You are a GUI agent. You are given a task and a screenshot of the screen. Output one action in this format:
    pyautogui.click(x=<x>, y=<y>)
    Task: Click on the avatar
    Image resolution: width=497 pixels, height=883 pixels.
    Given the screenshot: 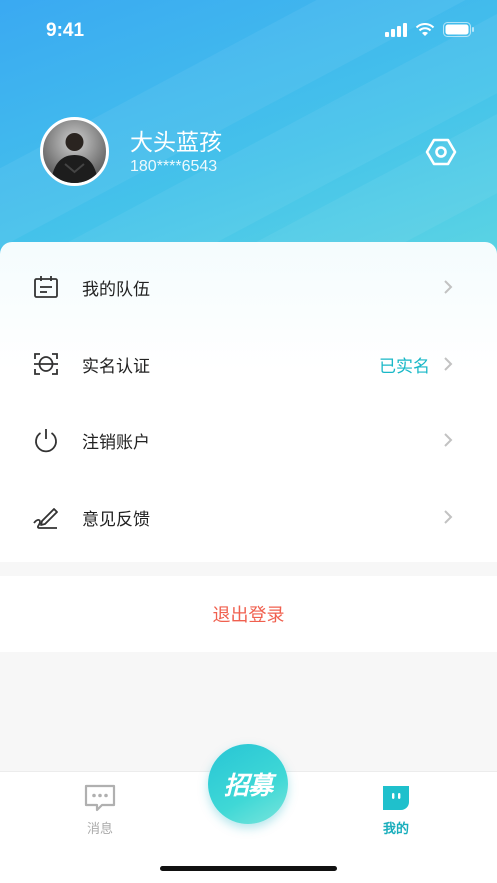 What is the action you would take?
    pyautogui.click(x=74, y=151)
    